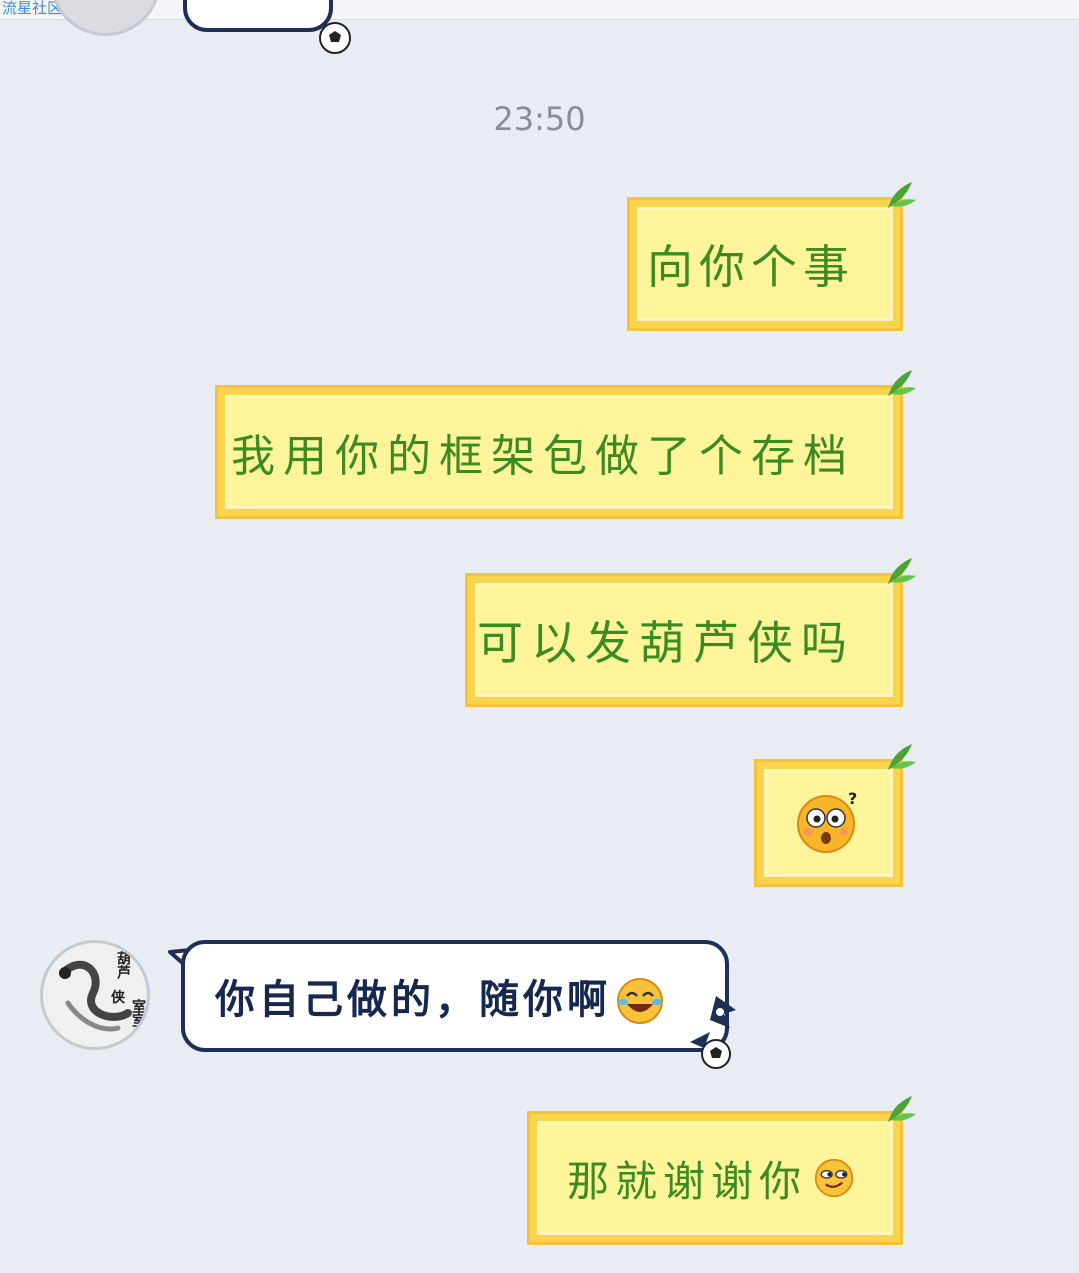  I want to click on message-text: 可以发葫芦侠吗, so click(666, 643).